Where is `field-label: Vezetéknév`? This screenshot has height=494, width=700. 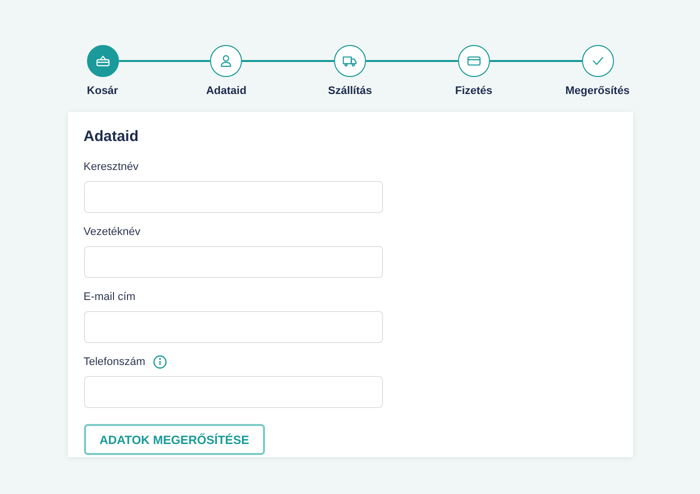 field-label: Vezetéknév is located at coordinates (112, 232).